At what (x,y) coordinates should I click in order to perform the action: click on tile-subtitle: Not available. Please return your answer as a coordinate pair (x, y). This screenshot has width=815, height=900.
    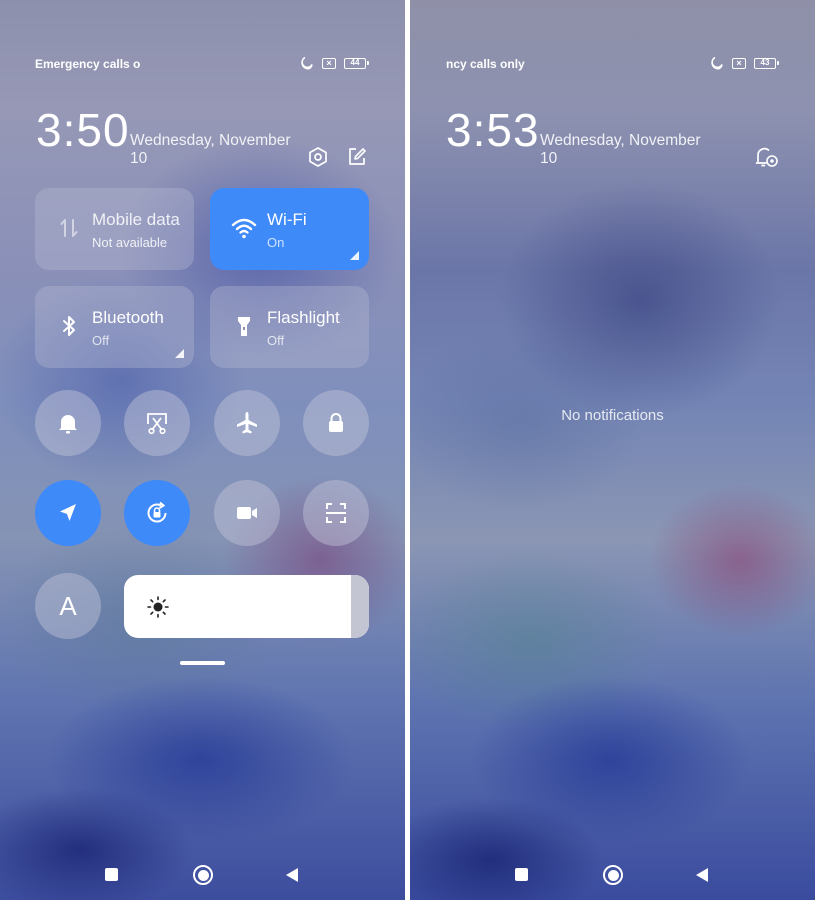
    Looking at the image, I should click on (130, 242).